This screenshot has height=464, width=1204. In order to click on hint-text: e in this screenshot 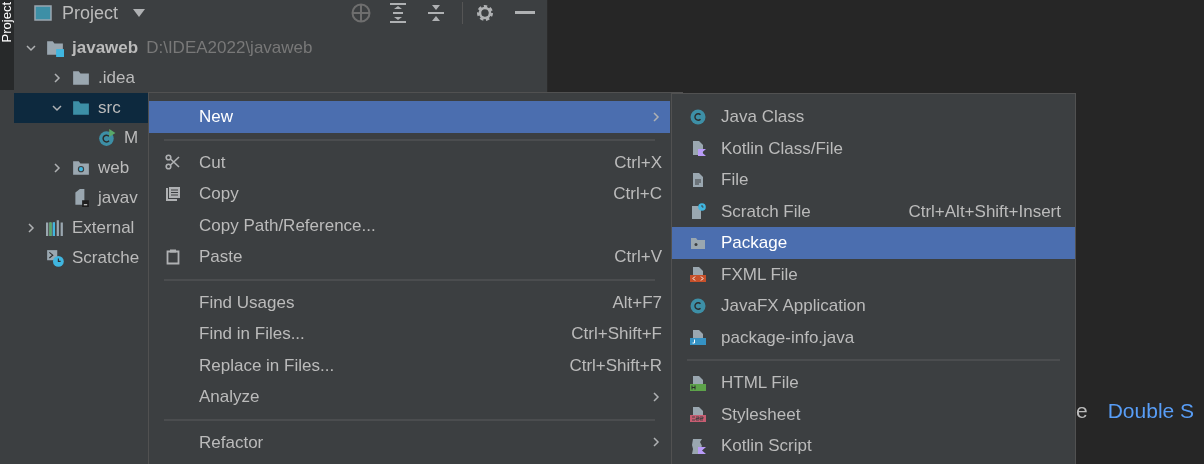, I will do `click(1082, 410)`.